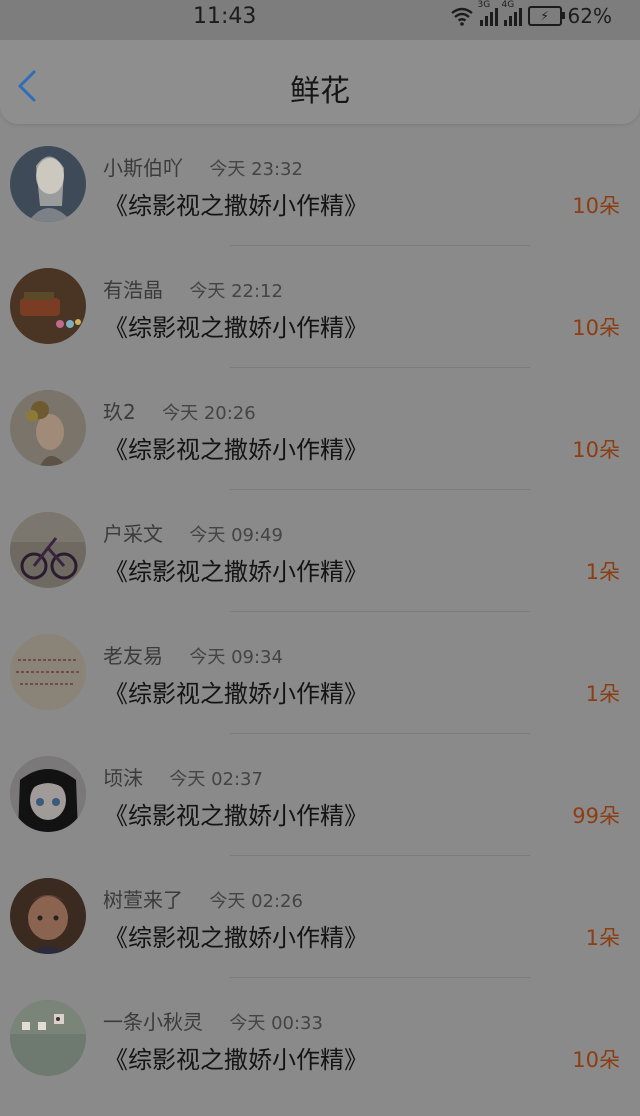  Describe the element at coordinates (546, 16) in the screenshot. I see `battery-icon: ⚡` at that location.